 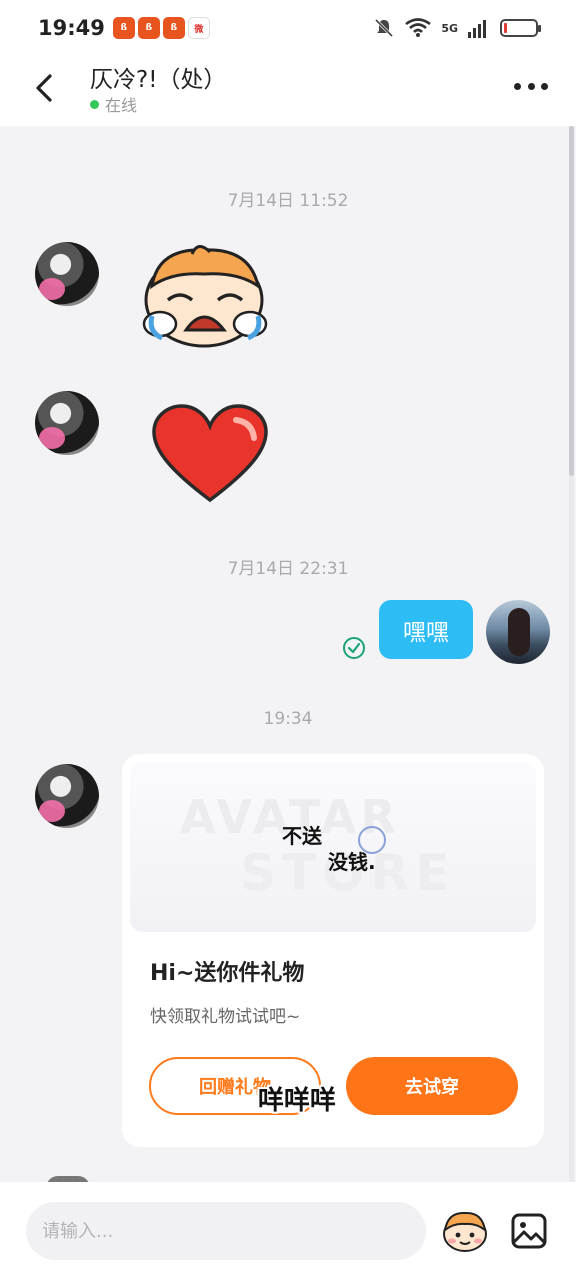 What do you see at coordinates (210, 454) in the screenshot?
I see `heart-sticker-icon` at bounding box center [210, 454].